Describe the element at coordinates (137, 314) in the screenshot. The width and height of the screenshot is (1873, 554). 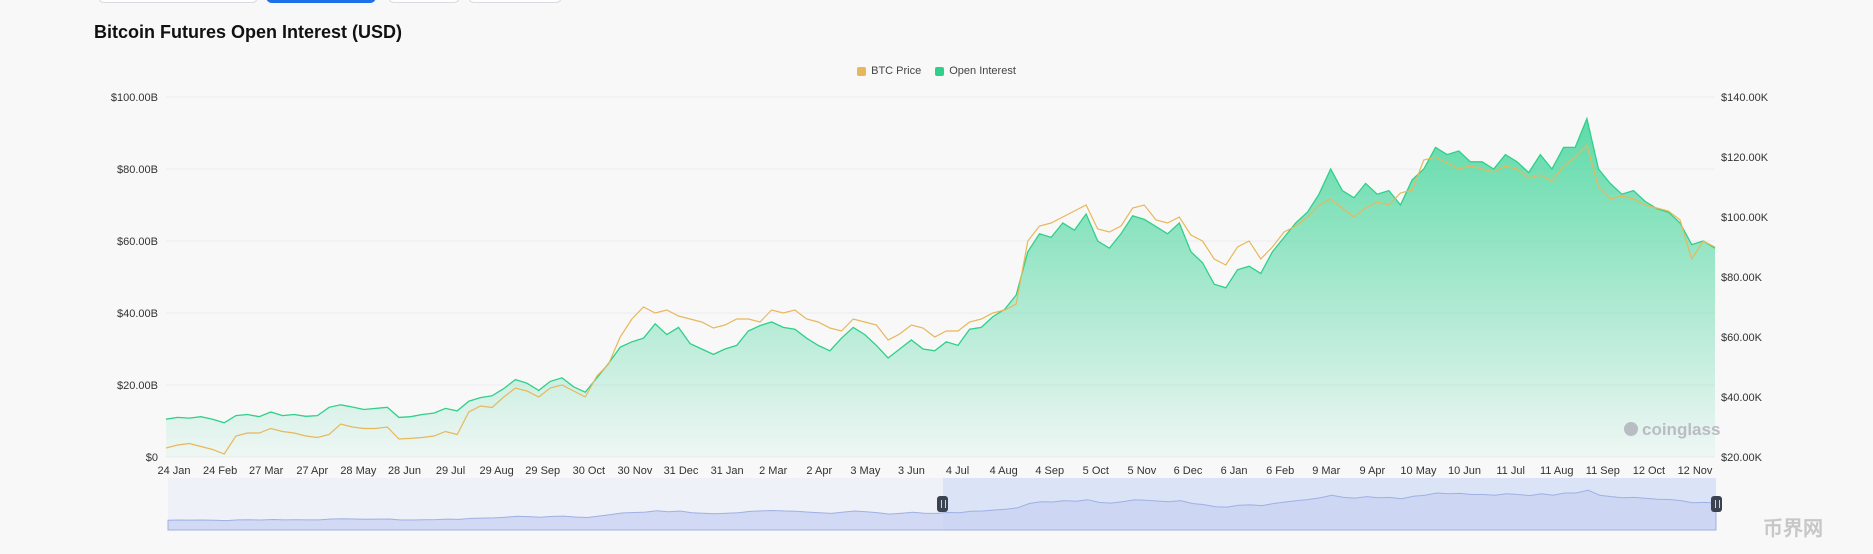
I see `y-left-tick-label: $40.00B` at that location.